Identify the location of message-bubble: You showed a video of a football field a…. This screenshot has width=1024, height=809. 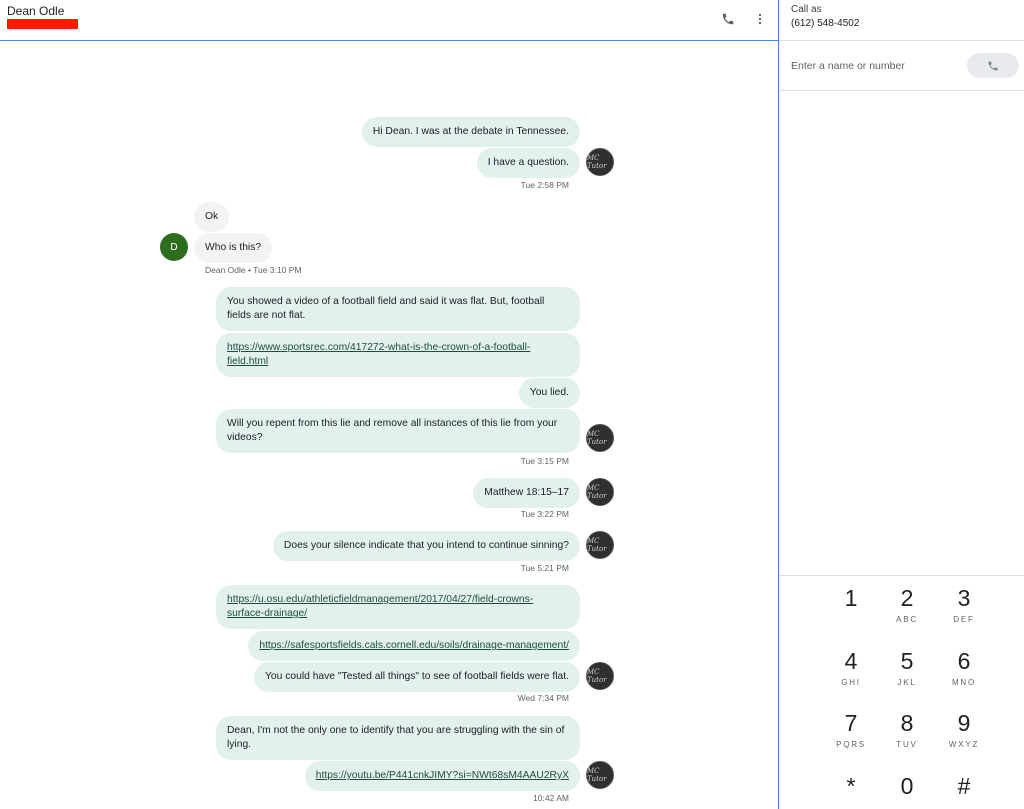
(398, 309).